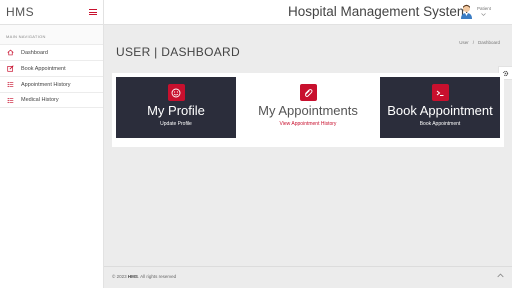 Image resolution: width=512 pixels, height=288 pixels. Describe the element at coordinates (51, 12) in the screenshot. I see `brand-bar: HMS` at that location.